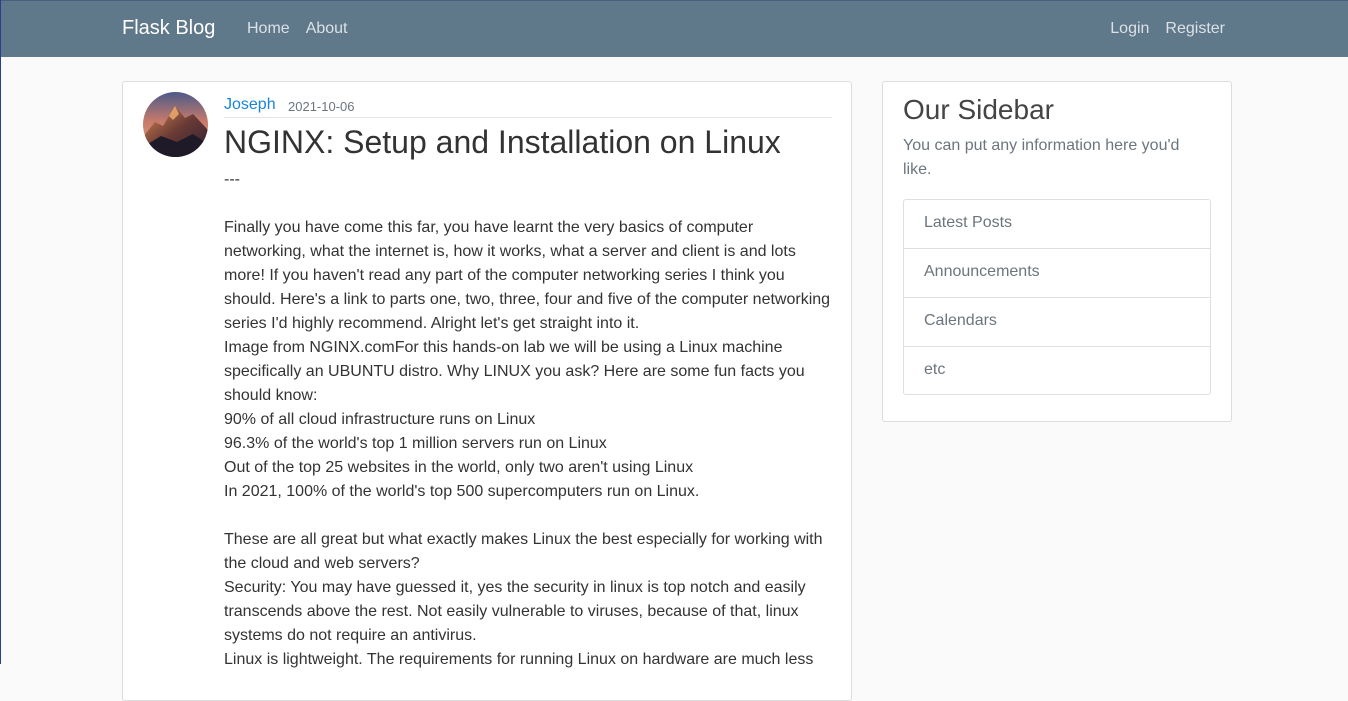 This screenshot has height=701, width=1348. Describe the element at coordinates (528, 100) in the screenshot. I see `post-meta: Joseph 2021-10-06` at that location.